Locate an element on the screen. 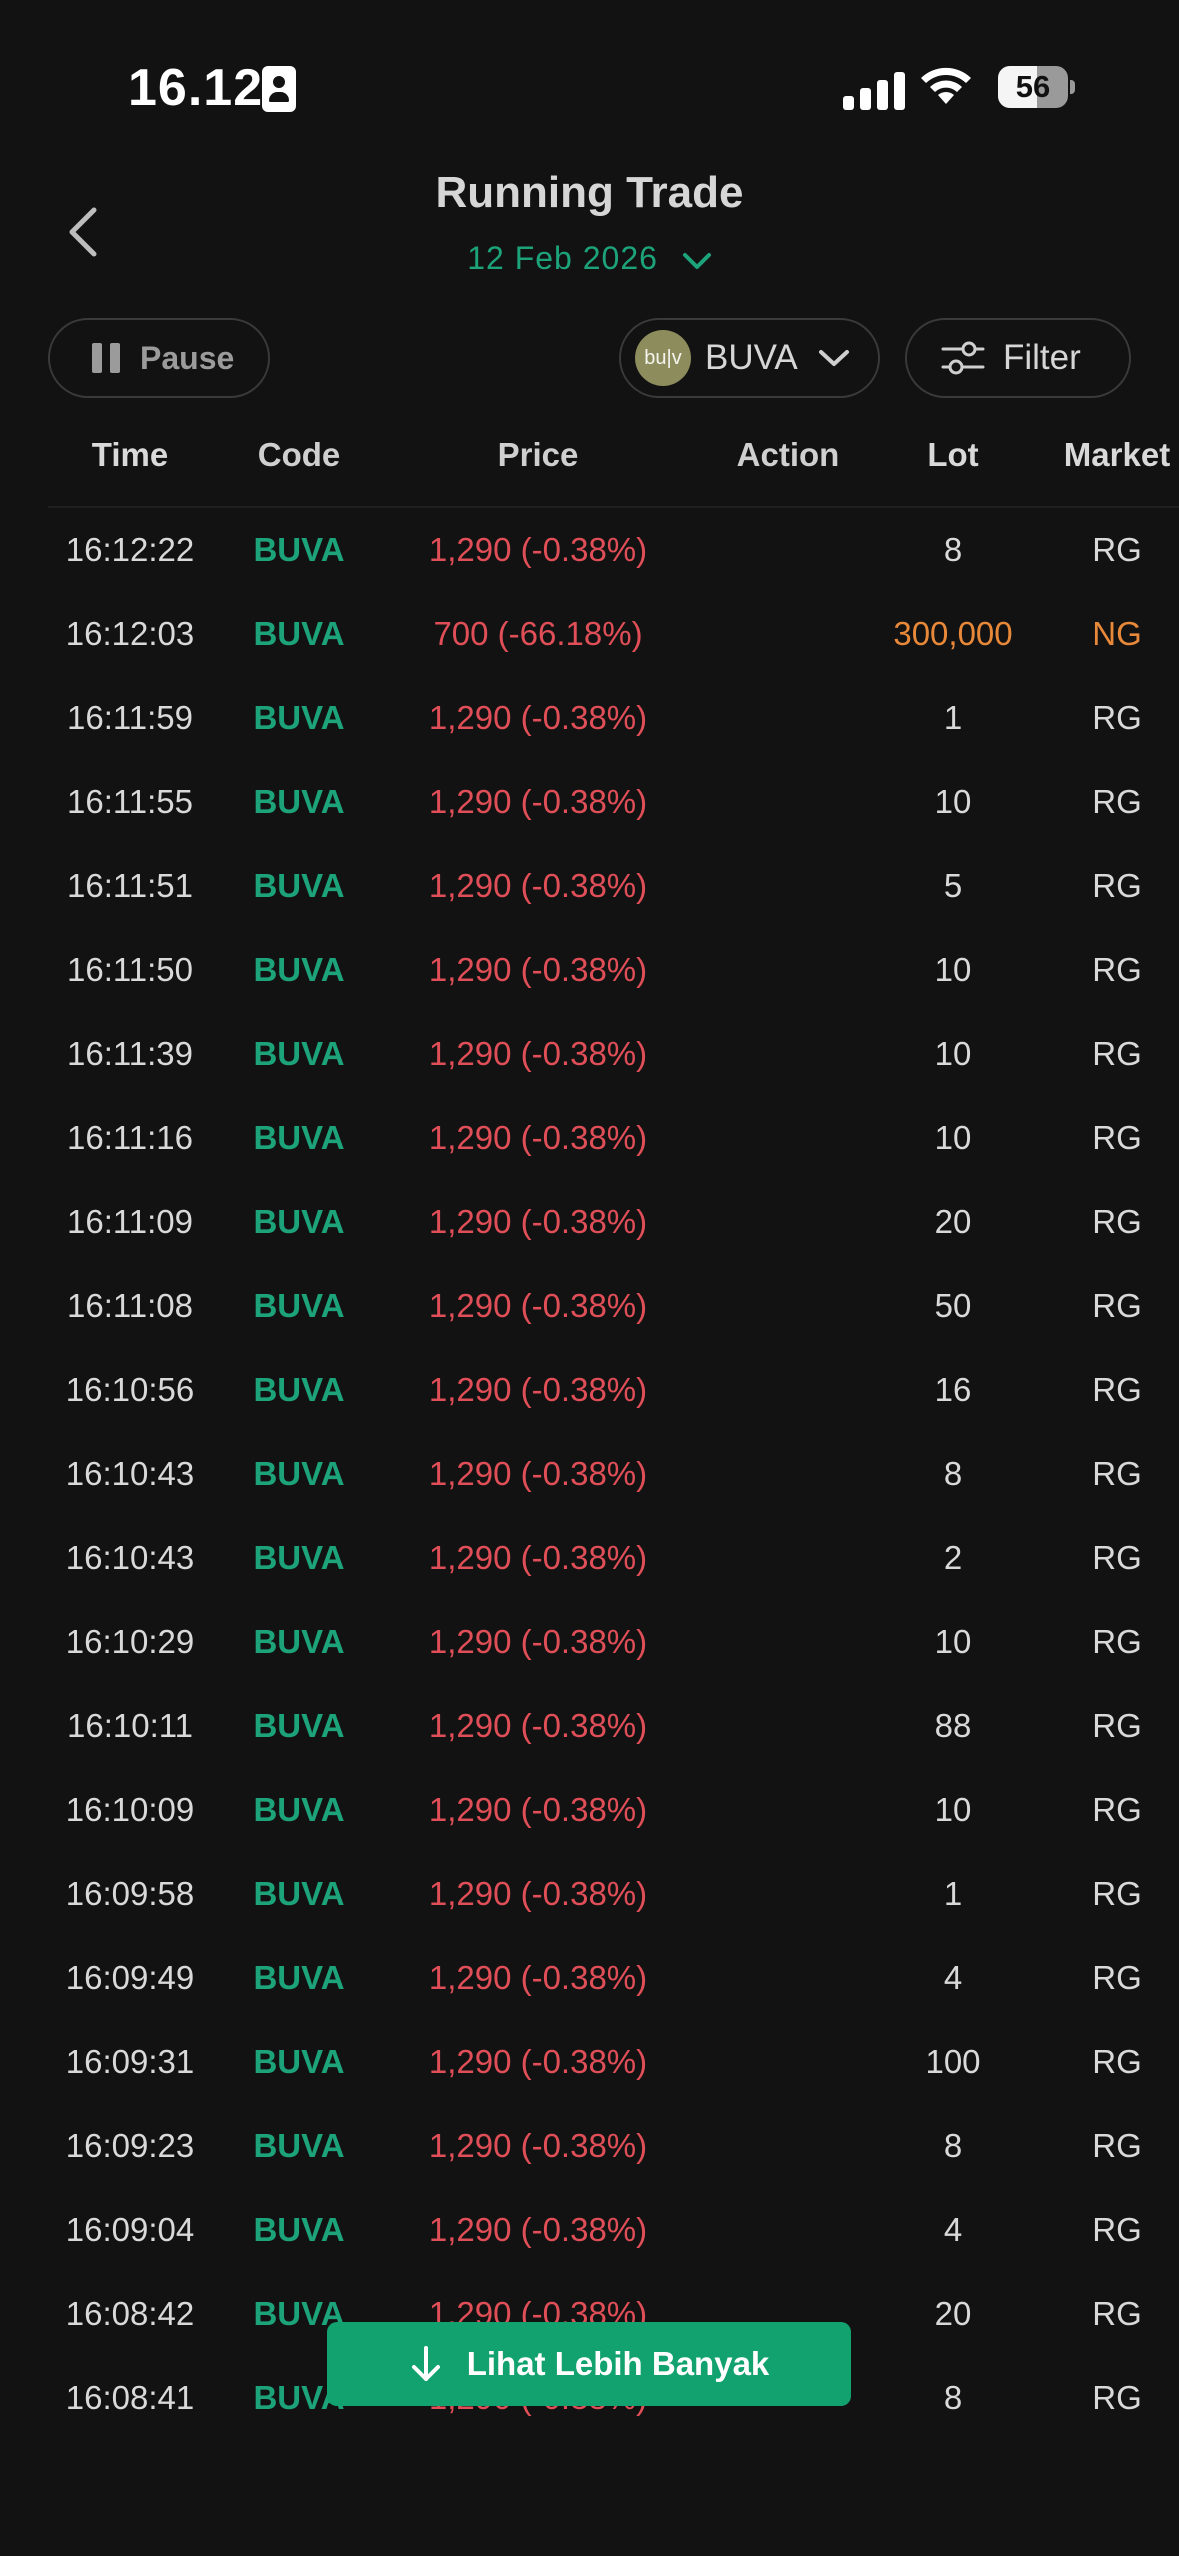 Image resolution: width=1179 pixels, height=2556 pixels. trade-price: 700 (-66.18%) is located at coordinates (538, 633).